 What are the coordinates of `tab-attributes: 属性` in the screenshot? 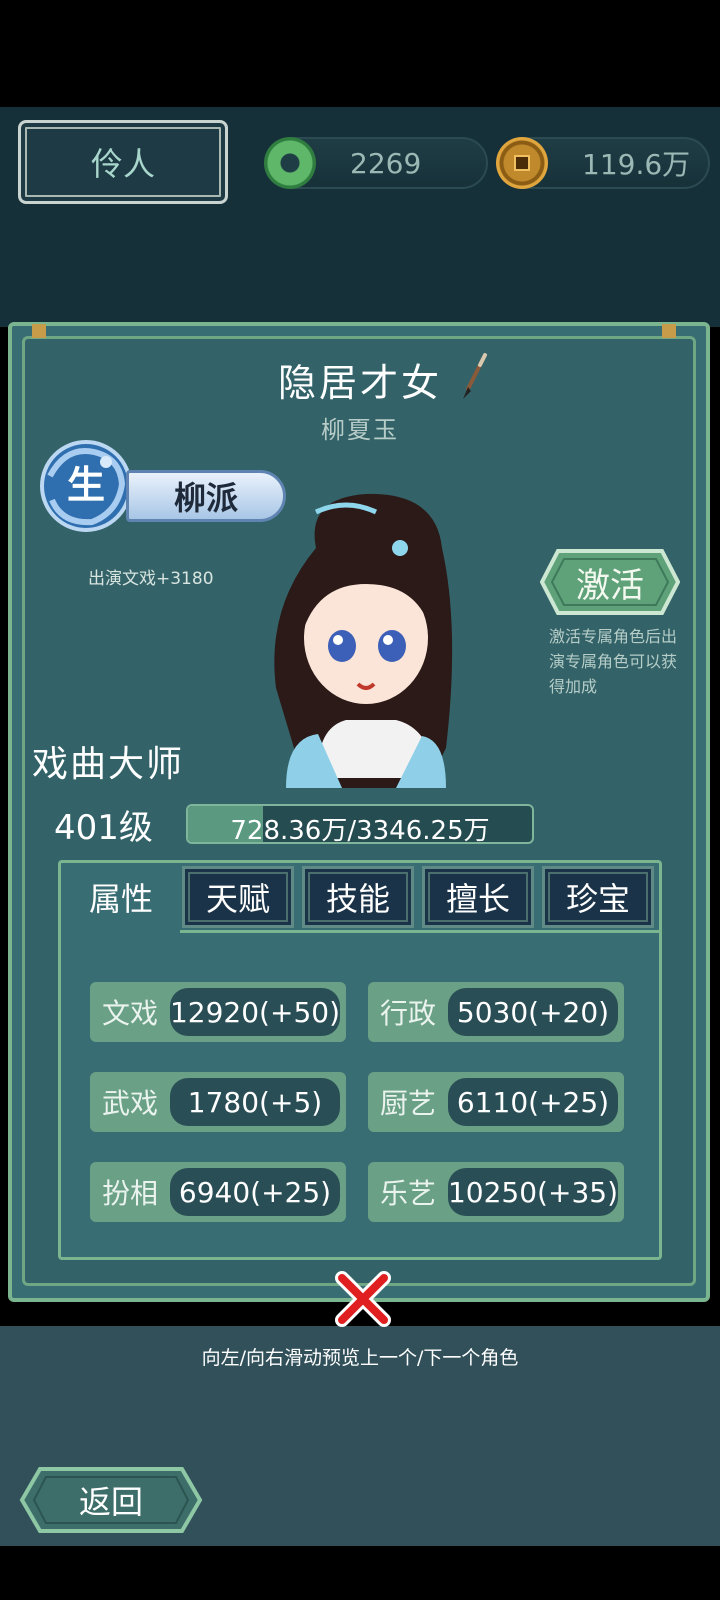 It's located at (121, 897).